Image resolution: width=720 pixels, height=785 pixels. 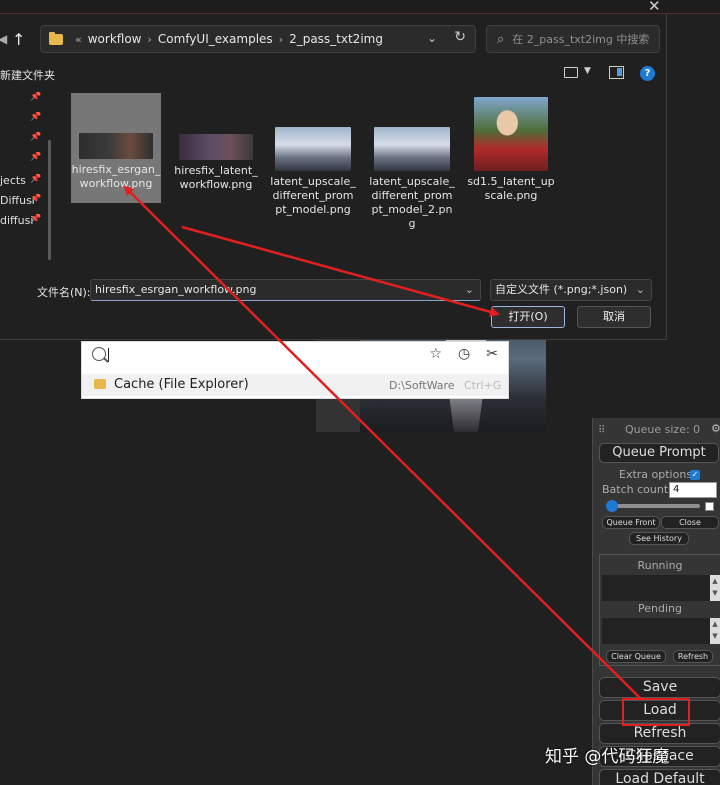 I want to click on filename-field: hiresfix_esrgan_workflow.png ⌄, so click(x=285, y=290).